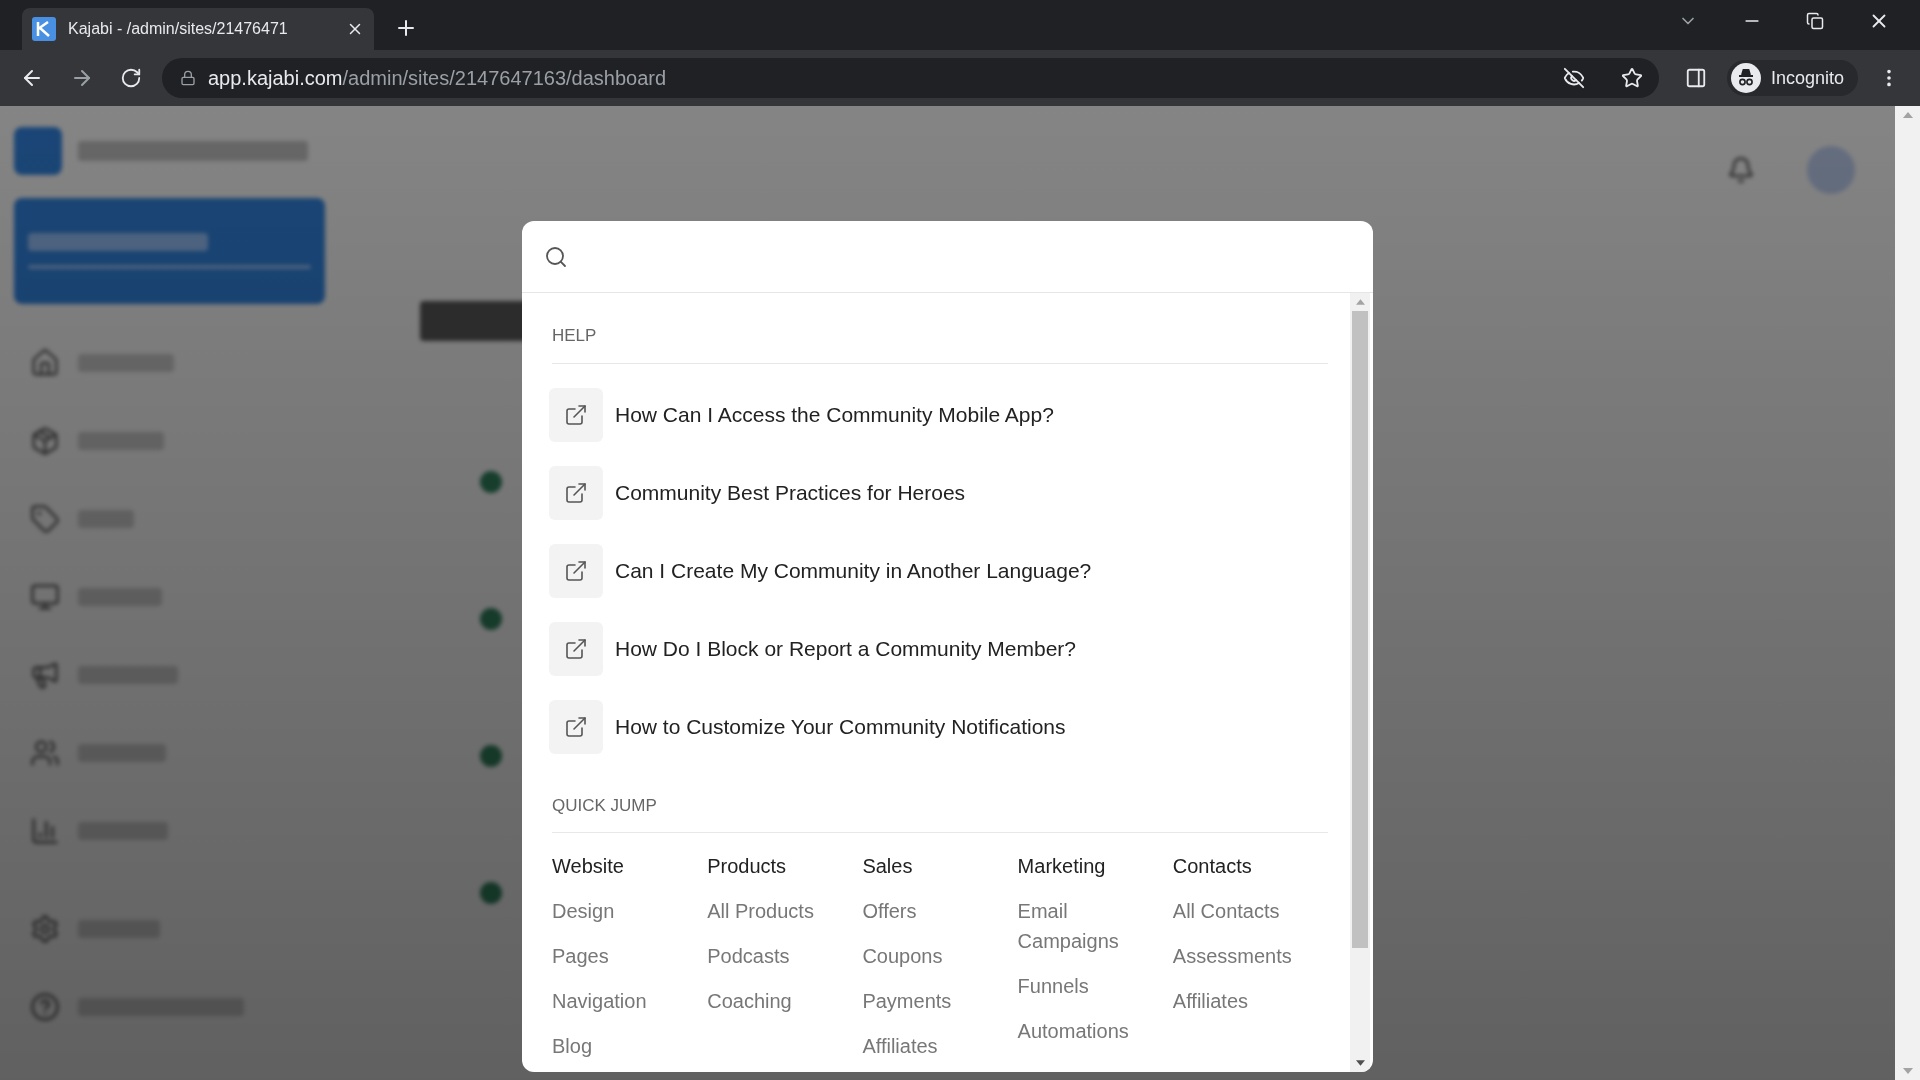  I want to click on help-article-link: How to Customize Your Community Notifications, so click(938, 726).